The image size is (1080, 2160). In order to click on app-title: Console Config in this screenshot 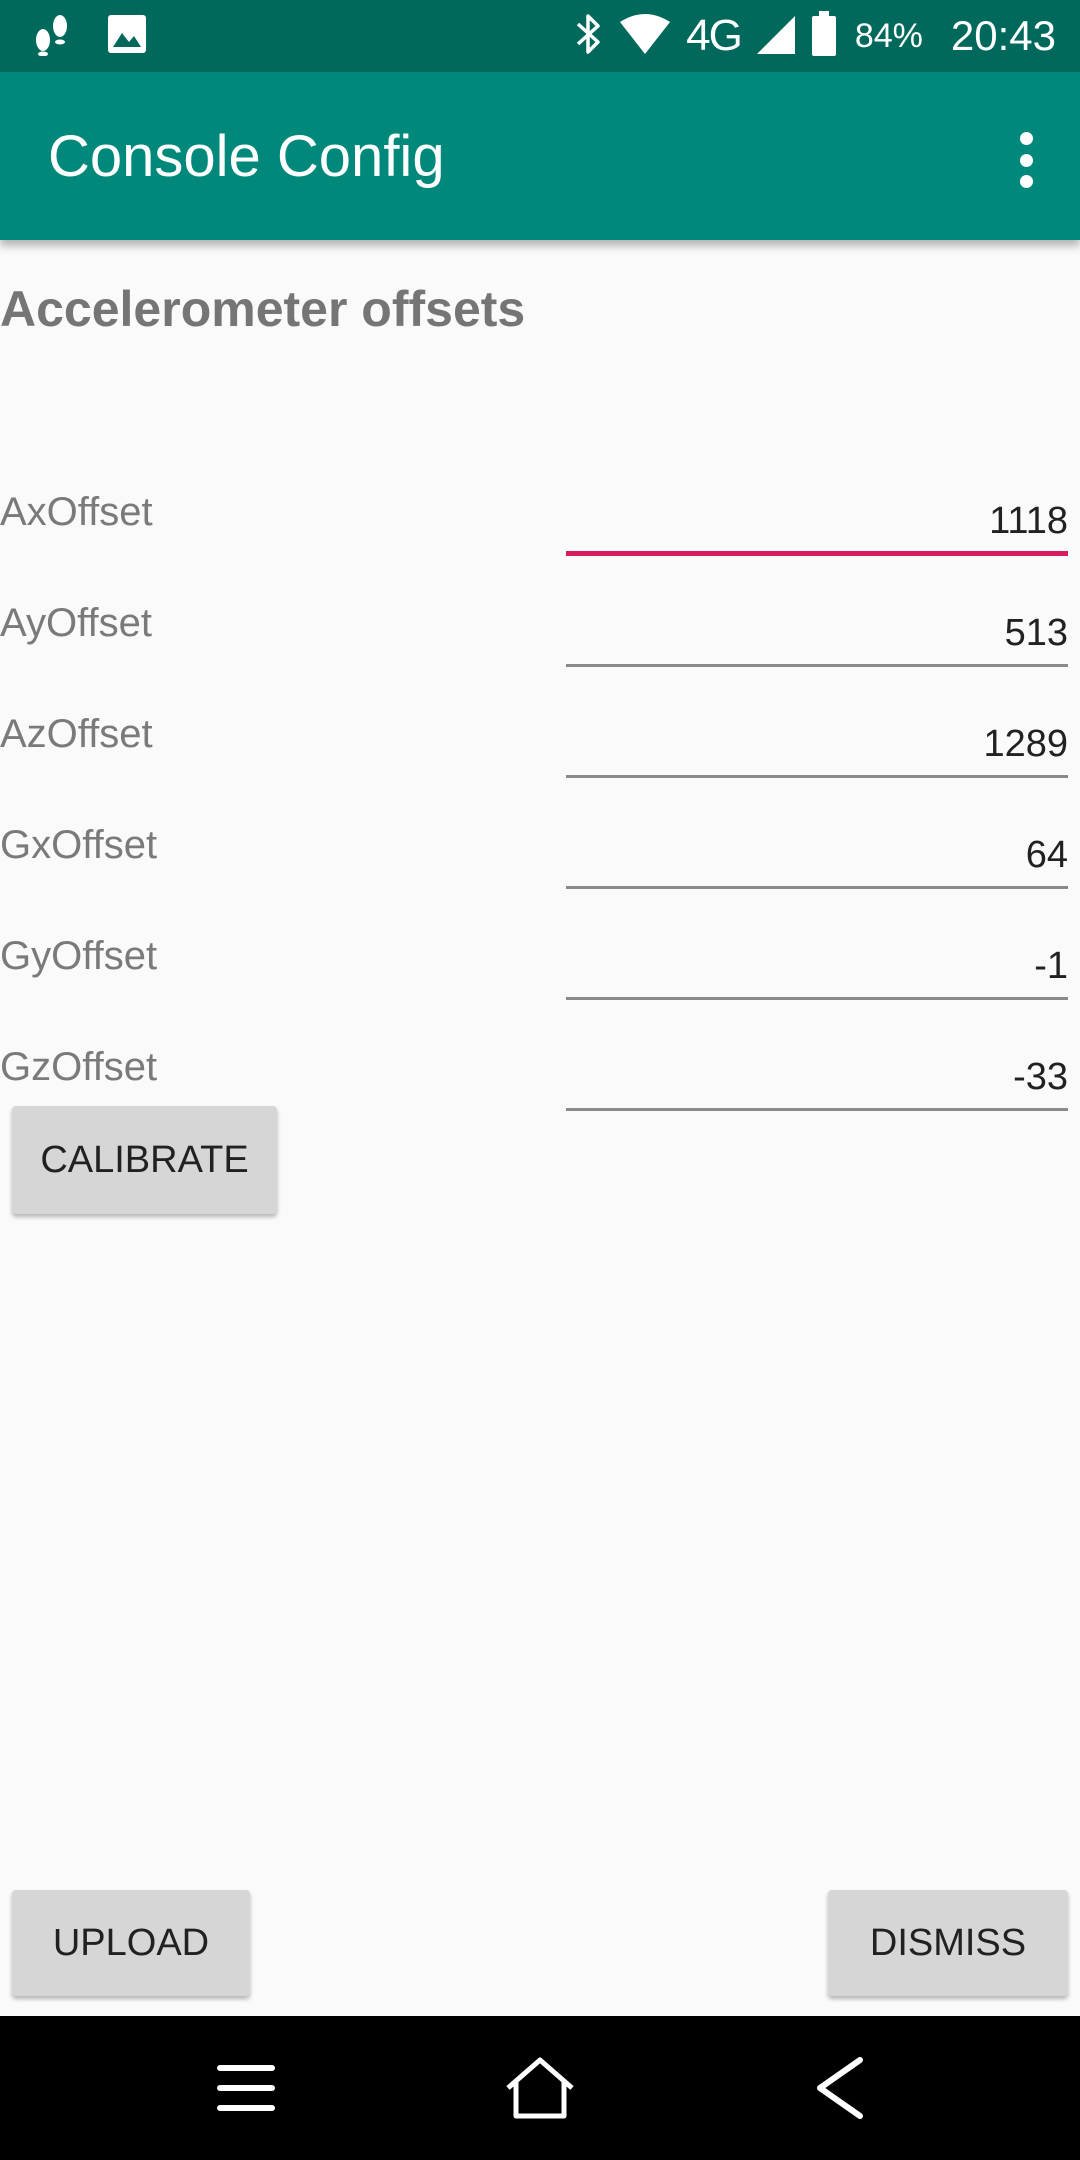, I will do `click(246, 156)`.